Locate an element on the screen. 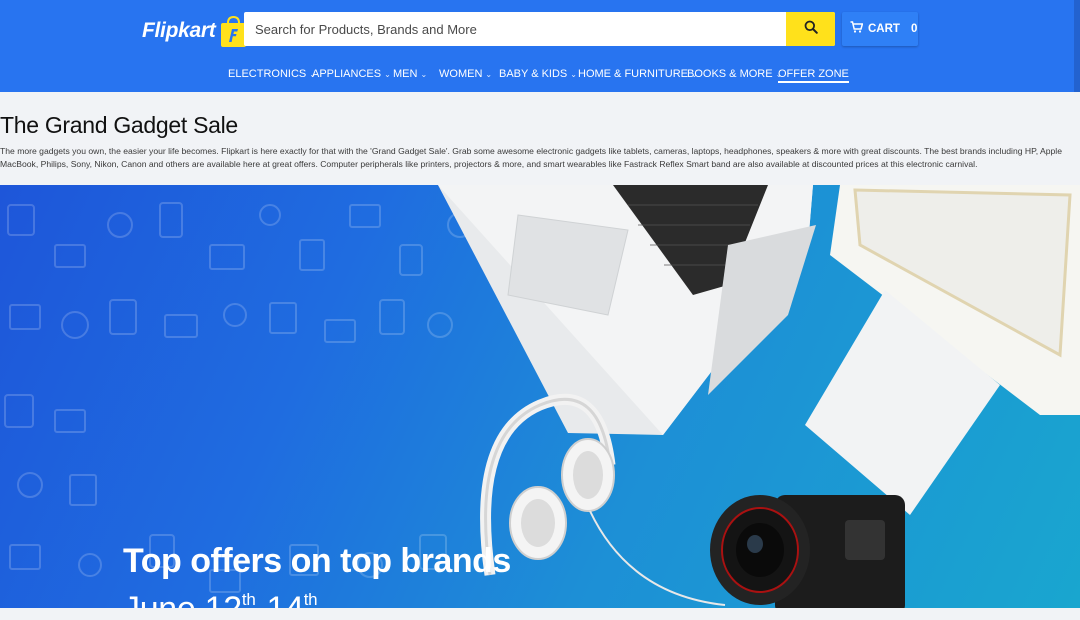 Image resolution: width=1080 pixels, height=620 pixels. nav-label: APPLIANCES is located at coordinates (347, 74).